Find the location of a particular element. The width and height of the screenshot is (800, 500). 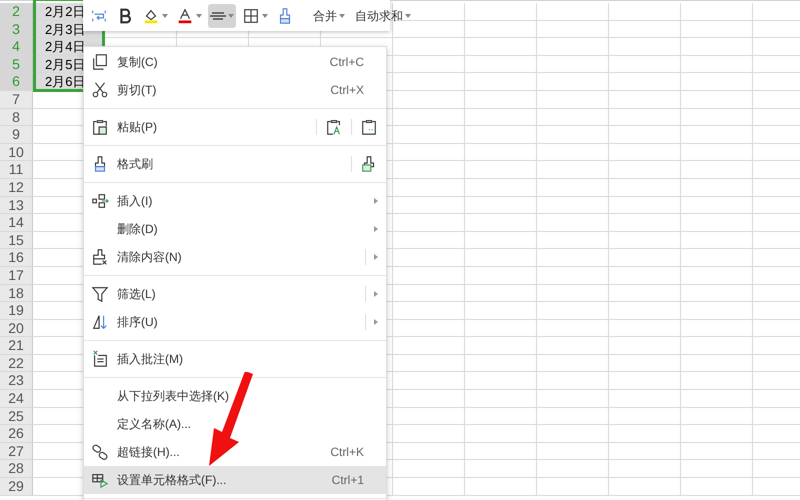

menu-item-label: 剪切(T) is located at coordinates (136, 90).